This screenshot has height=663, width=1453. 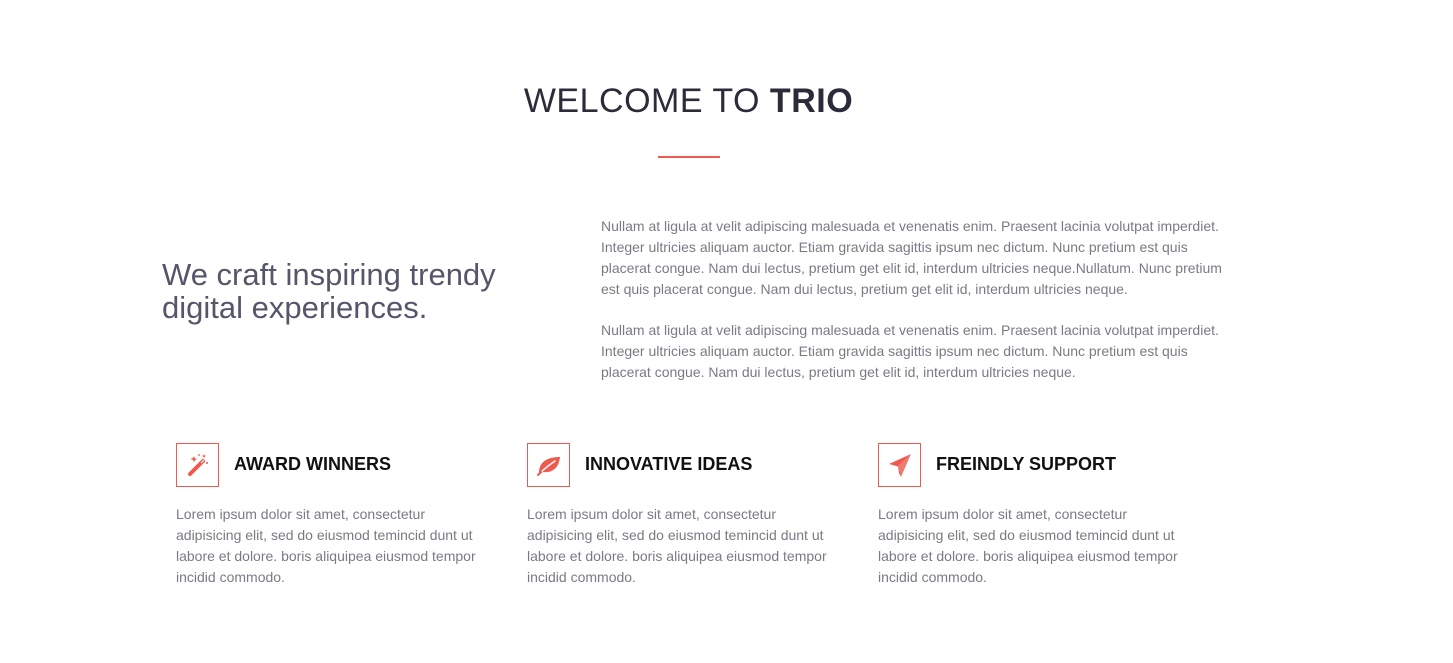 I want to click on section-title: WELCOME TO TRIO, so click(x=688, y=101).